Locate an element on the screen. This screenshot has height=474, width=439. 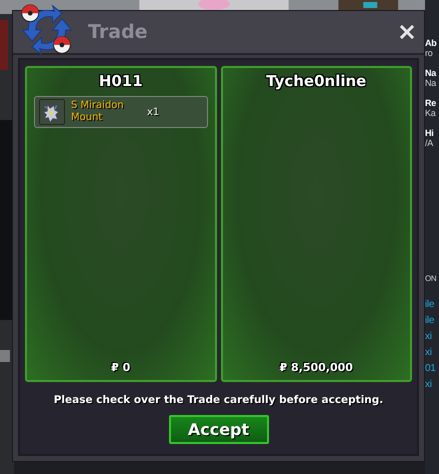
field-value: Na is located at coordinates (431, 83).